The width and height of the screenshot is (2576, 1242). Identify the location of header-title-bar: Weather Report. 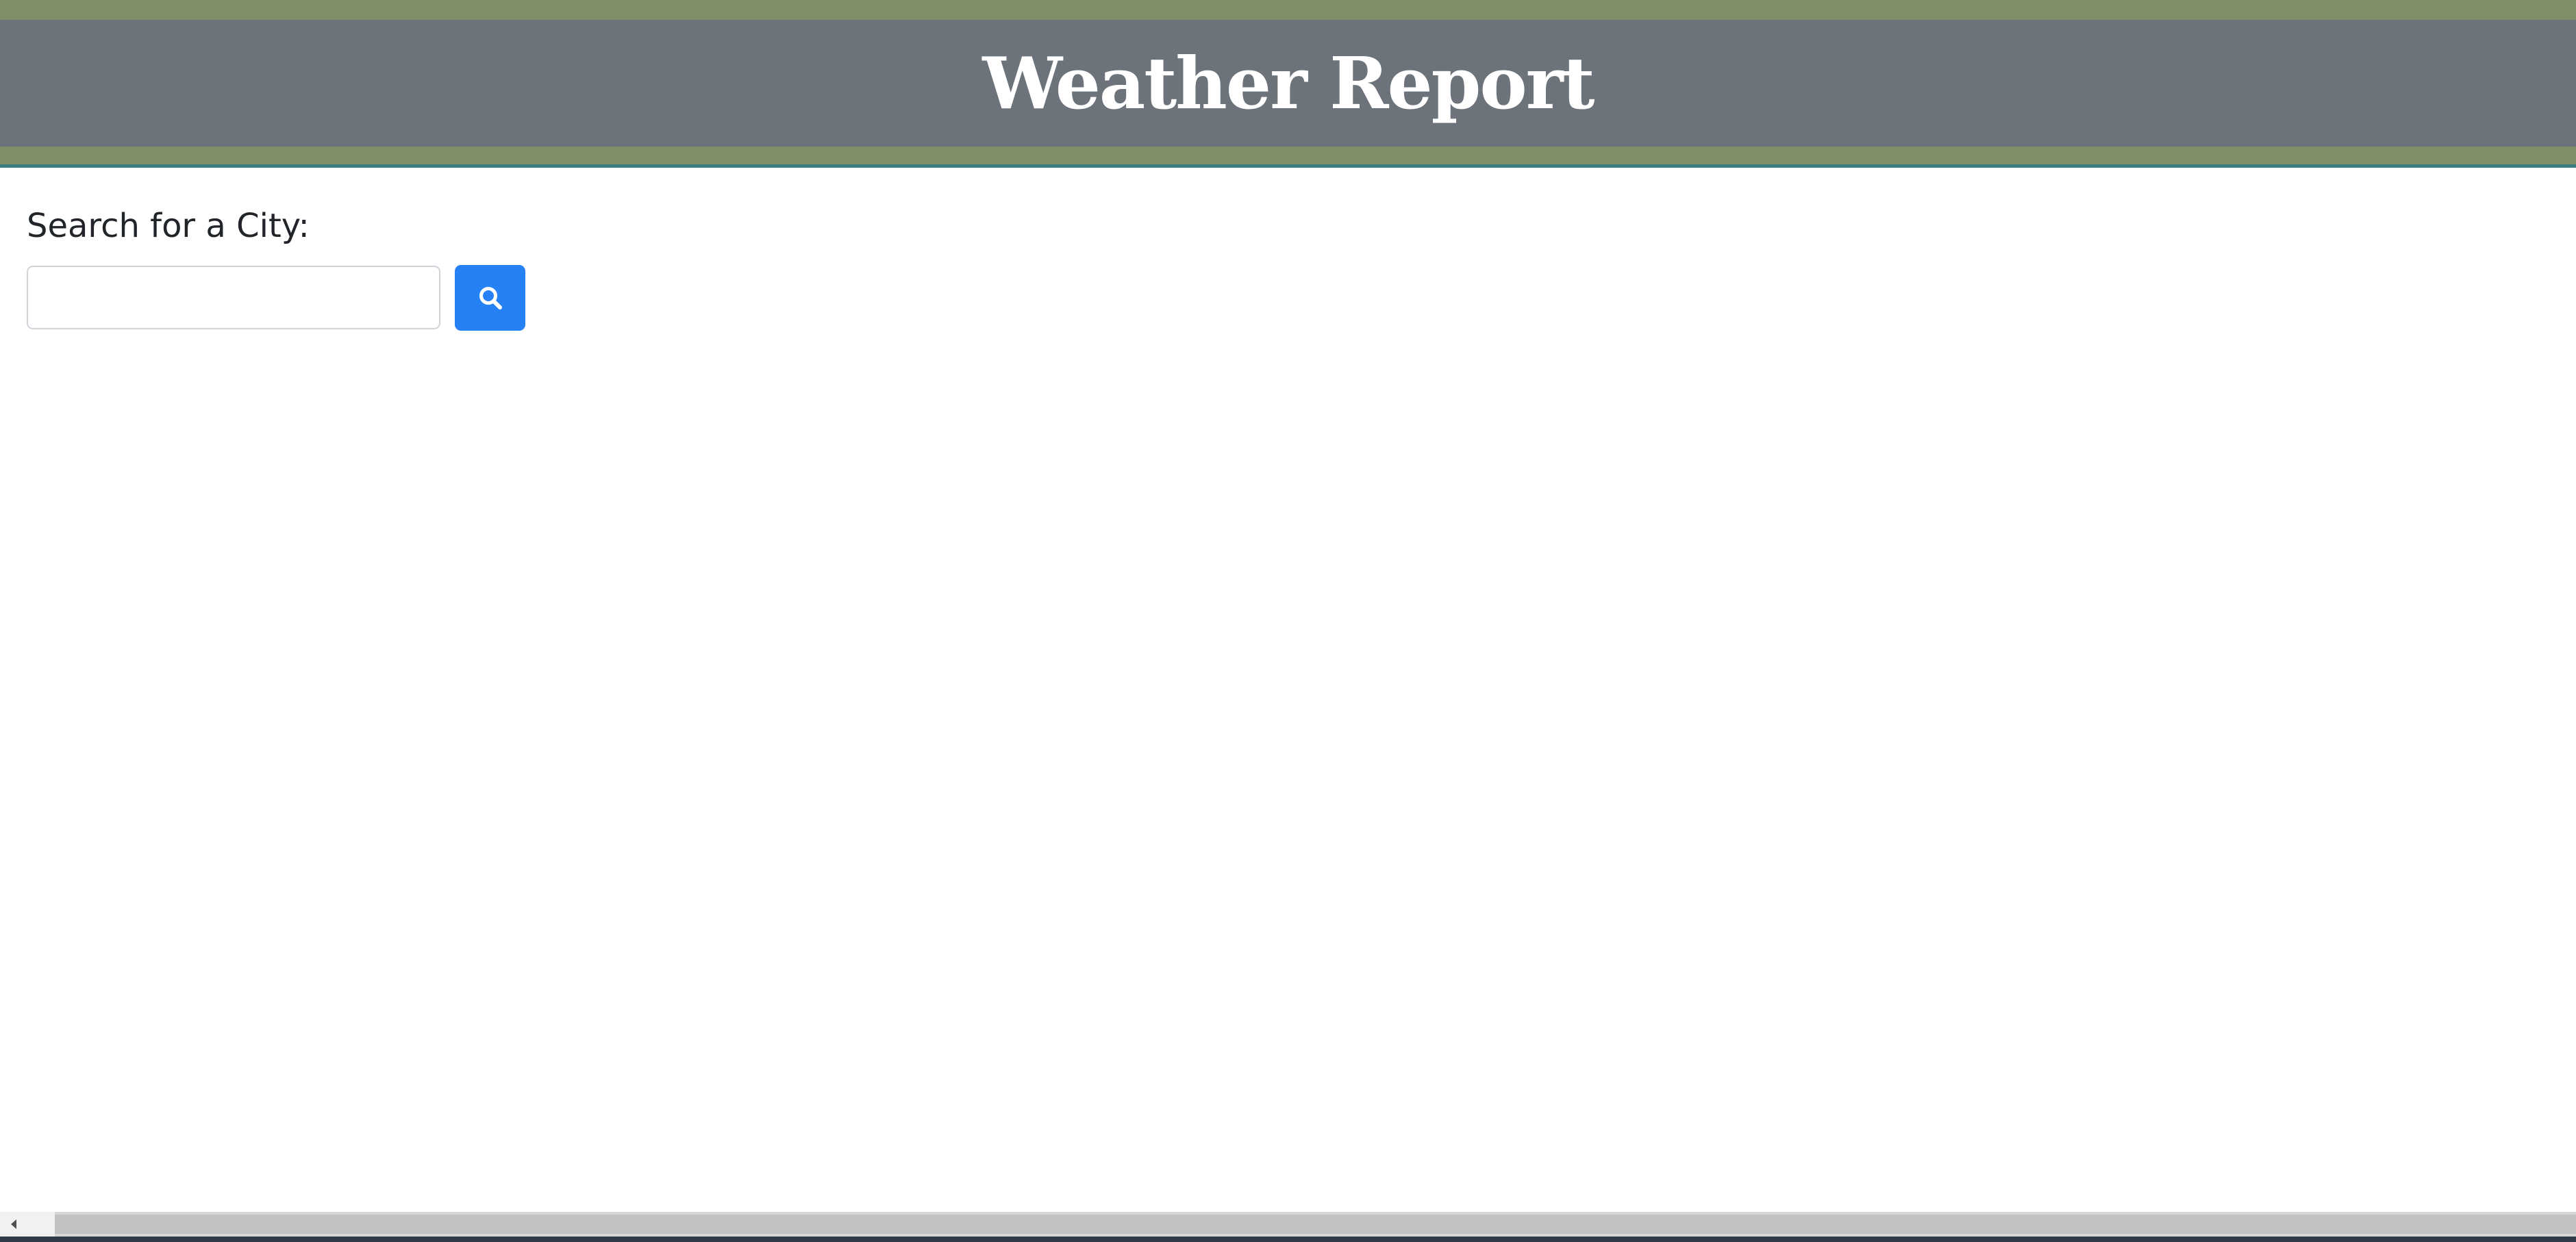
(1288, 83).